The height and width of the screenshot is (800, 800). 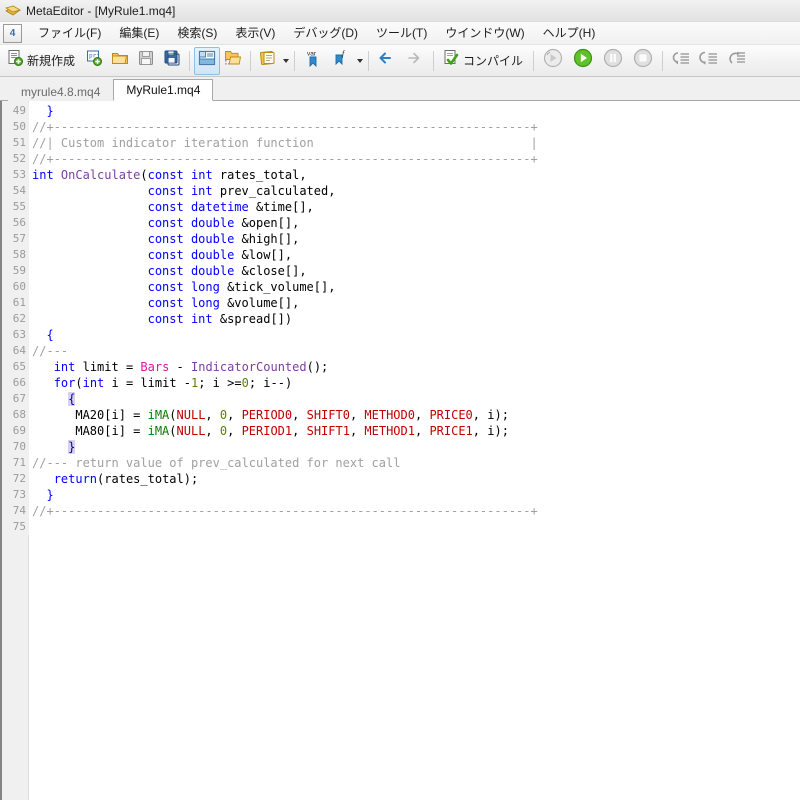 What do you see at coordinates (341, 61) in the screenshot?
I see `function-button: f` at bounding box center [341, 61].